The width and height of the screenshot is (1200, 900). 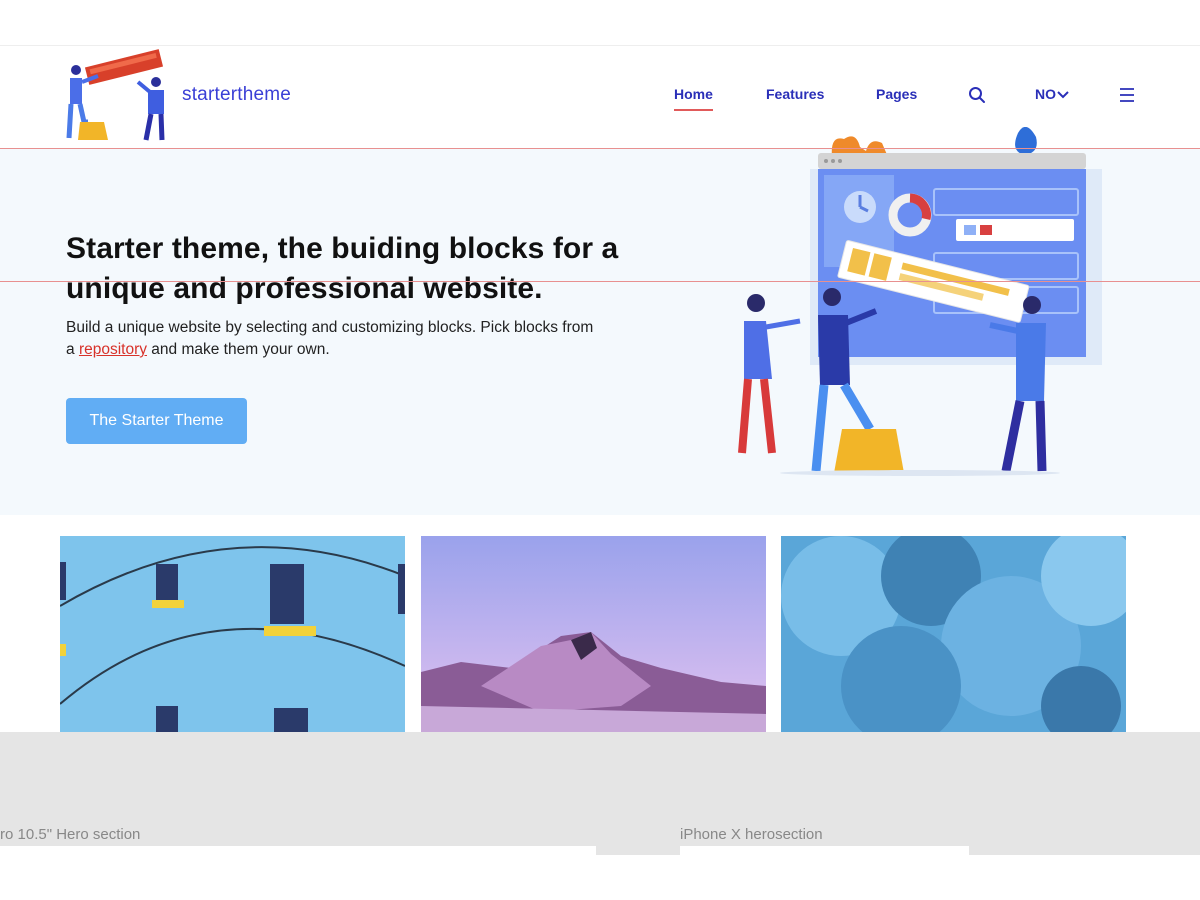 What do you see at coordinates (115, 95) in the screenshot?
I see `logo-illustration` at bounding box center [115, 95].